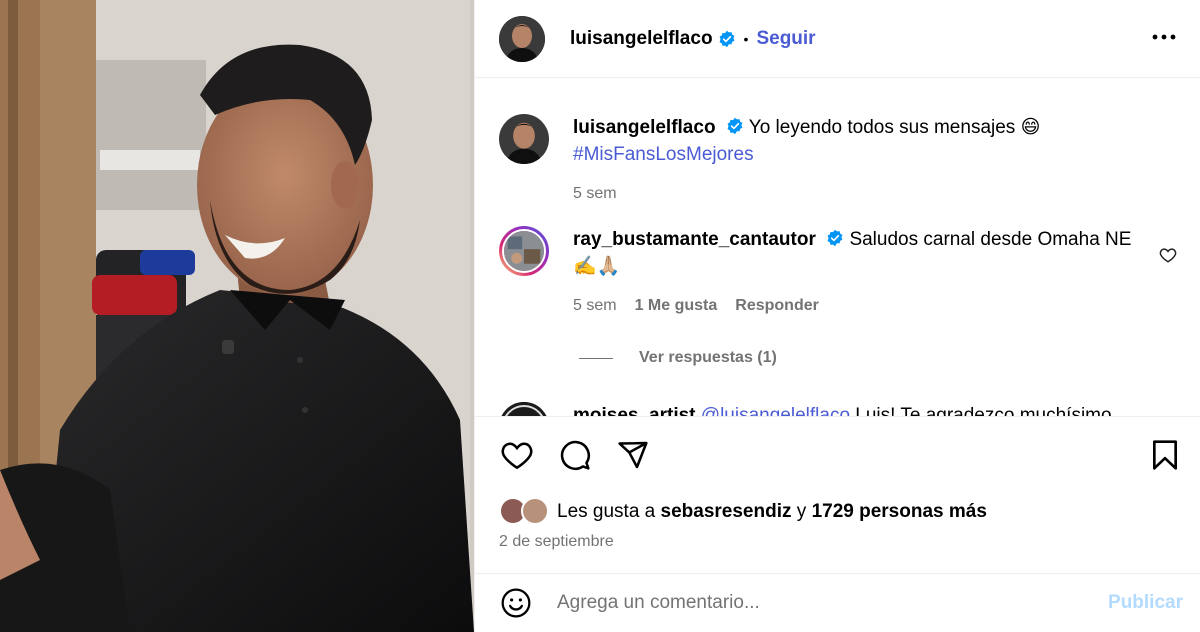  I want to click on comment-like-heart-icon, so click(1169, 256).